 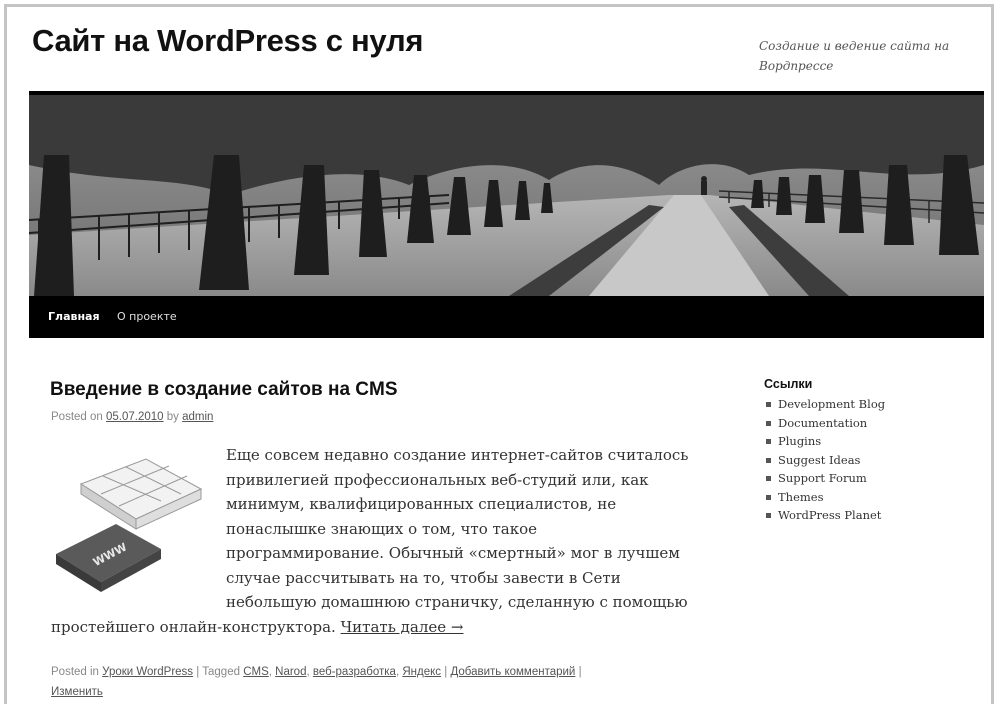 What do you see at coordinates (864, 497) in the screenshot?
I see `list-item: Themes` at bounding box center [864, 497].